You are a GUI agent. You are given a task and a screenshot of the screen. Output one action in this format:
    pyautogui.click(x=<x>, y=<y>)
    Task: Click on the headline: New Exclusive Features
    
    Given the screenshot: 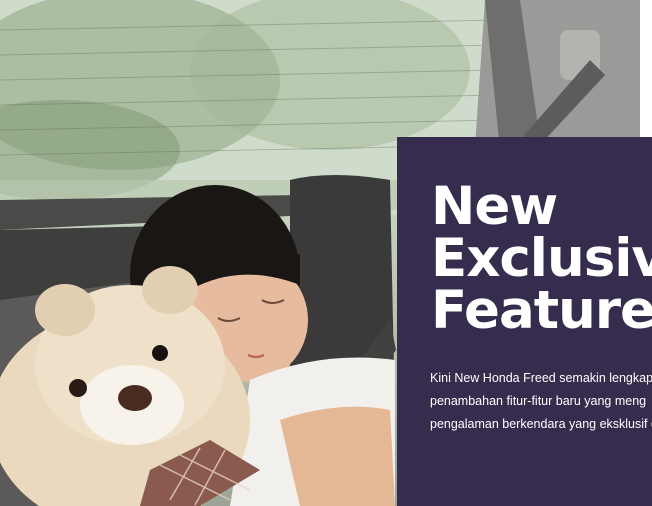 What is the action you would take?
    pyautogui.click(x=541, y=258)
    